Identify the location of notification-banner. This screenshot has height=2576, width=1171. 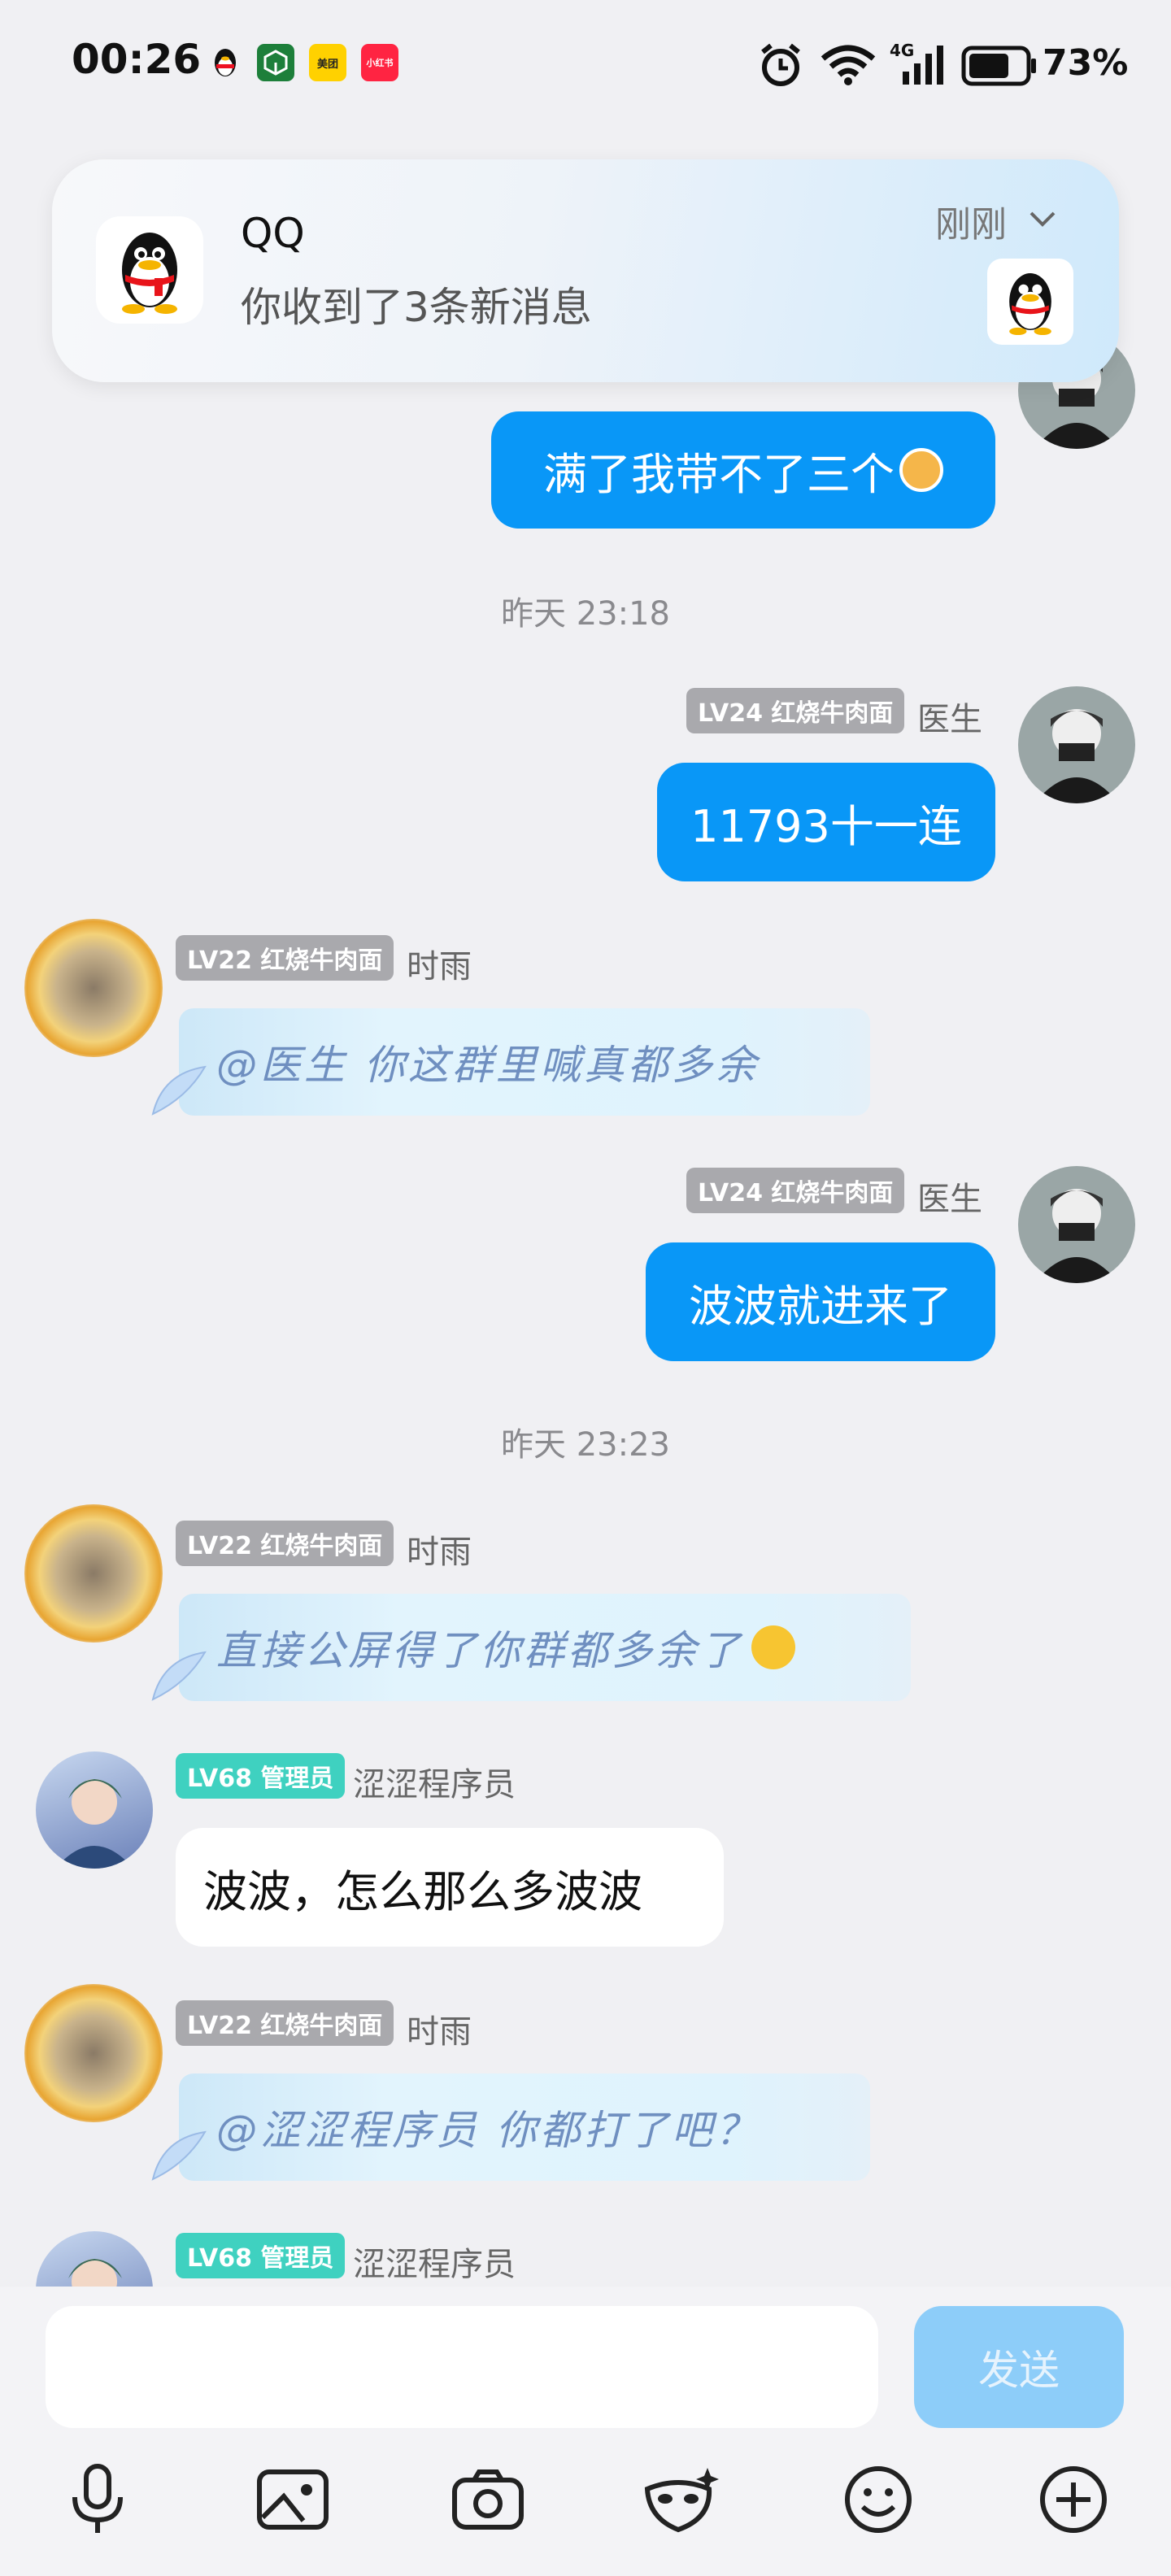
(585, 271).